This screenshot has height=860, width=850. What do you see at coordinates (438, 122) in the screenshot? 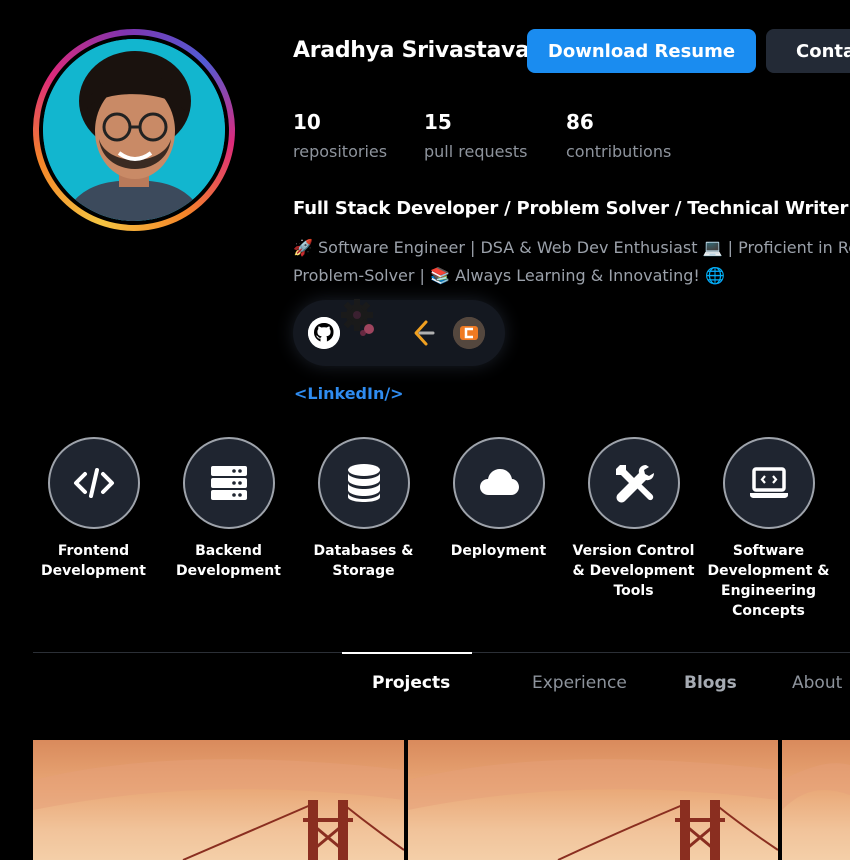
I see `stat-value: 15` at bounding box center [438, 122].